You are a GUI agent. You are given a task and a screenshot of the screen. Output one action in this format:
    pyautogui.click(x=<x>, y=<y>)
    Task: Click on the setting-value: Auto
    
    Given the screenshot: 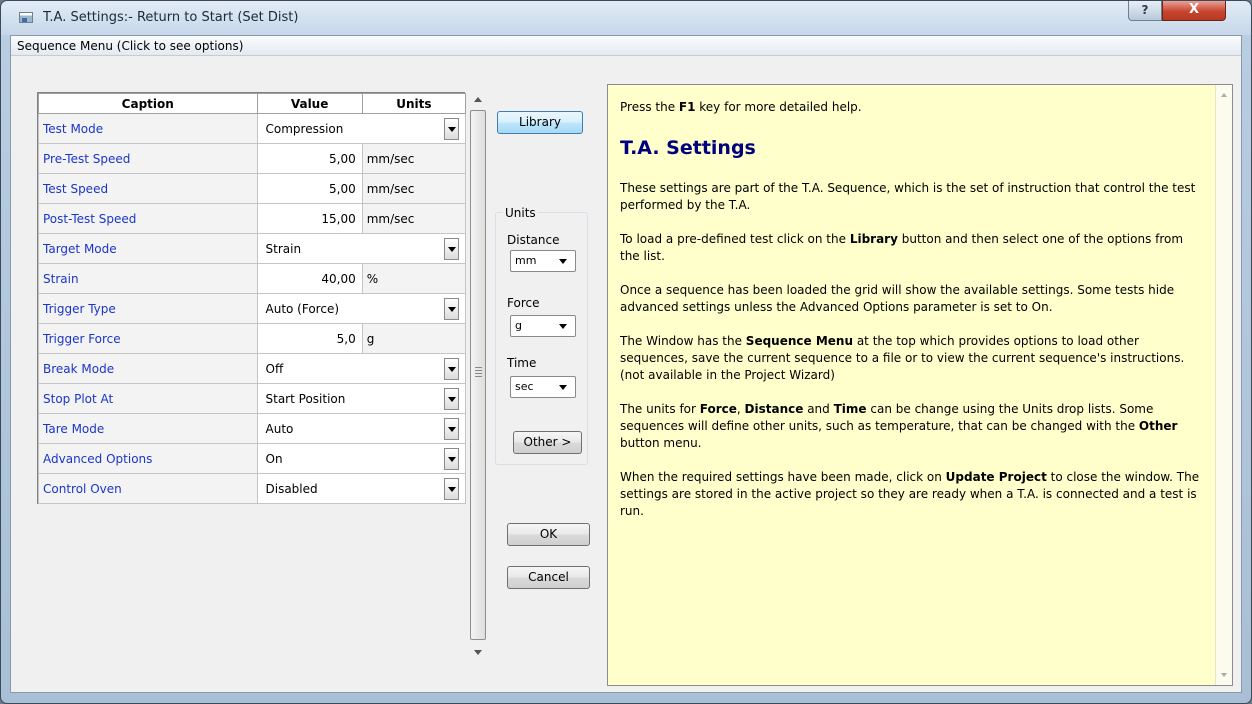 What is the action you would take?
    pyautogui.click(x=279, y=428)
    